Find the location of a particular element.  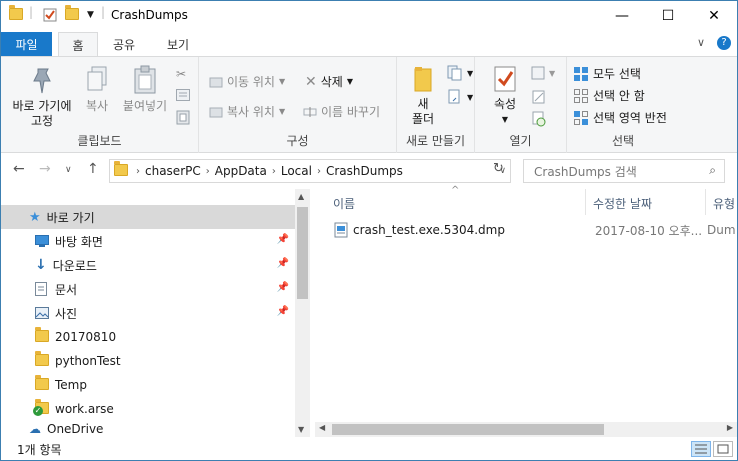

new-item-button: ▼ is located at coordinates (460, 73).